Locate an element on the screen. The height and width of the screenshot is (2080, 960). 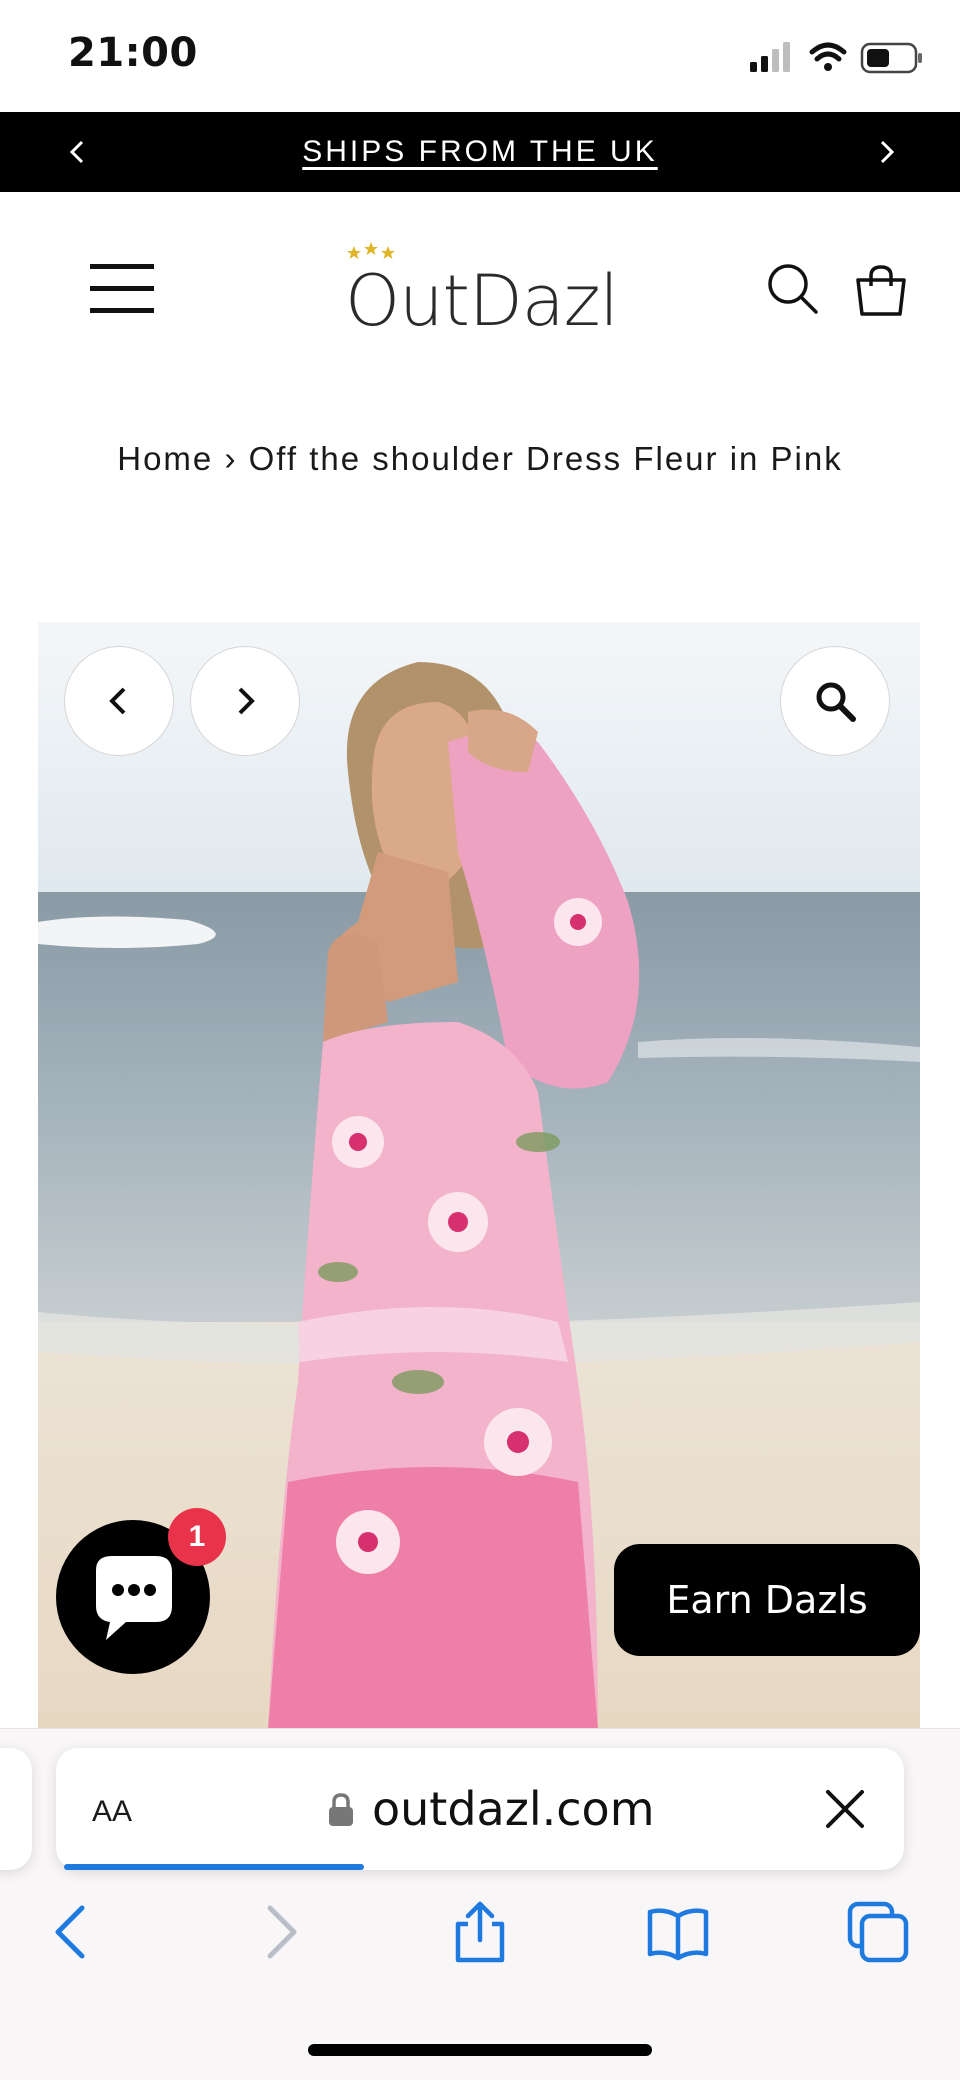
battery-icon is located at coordinates (891, 58).